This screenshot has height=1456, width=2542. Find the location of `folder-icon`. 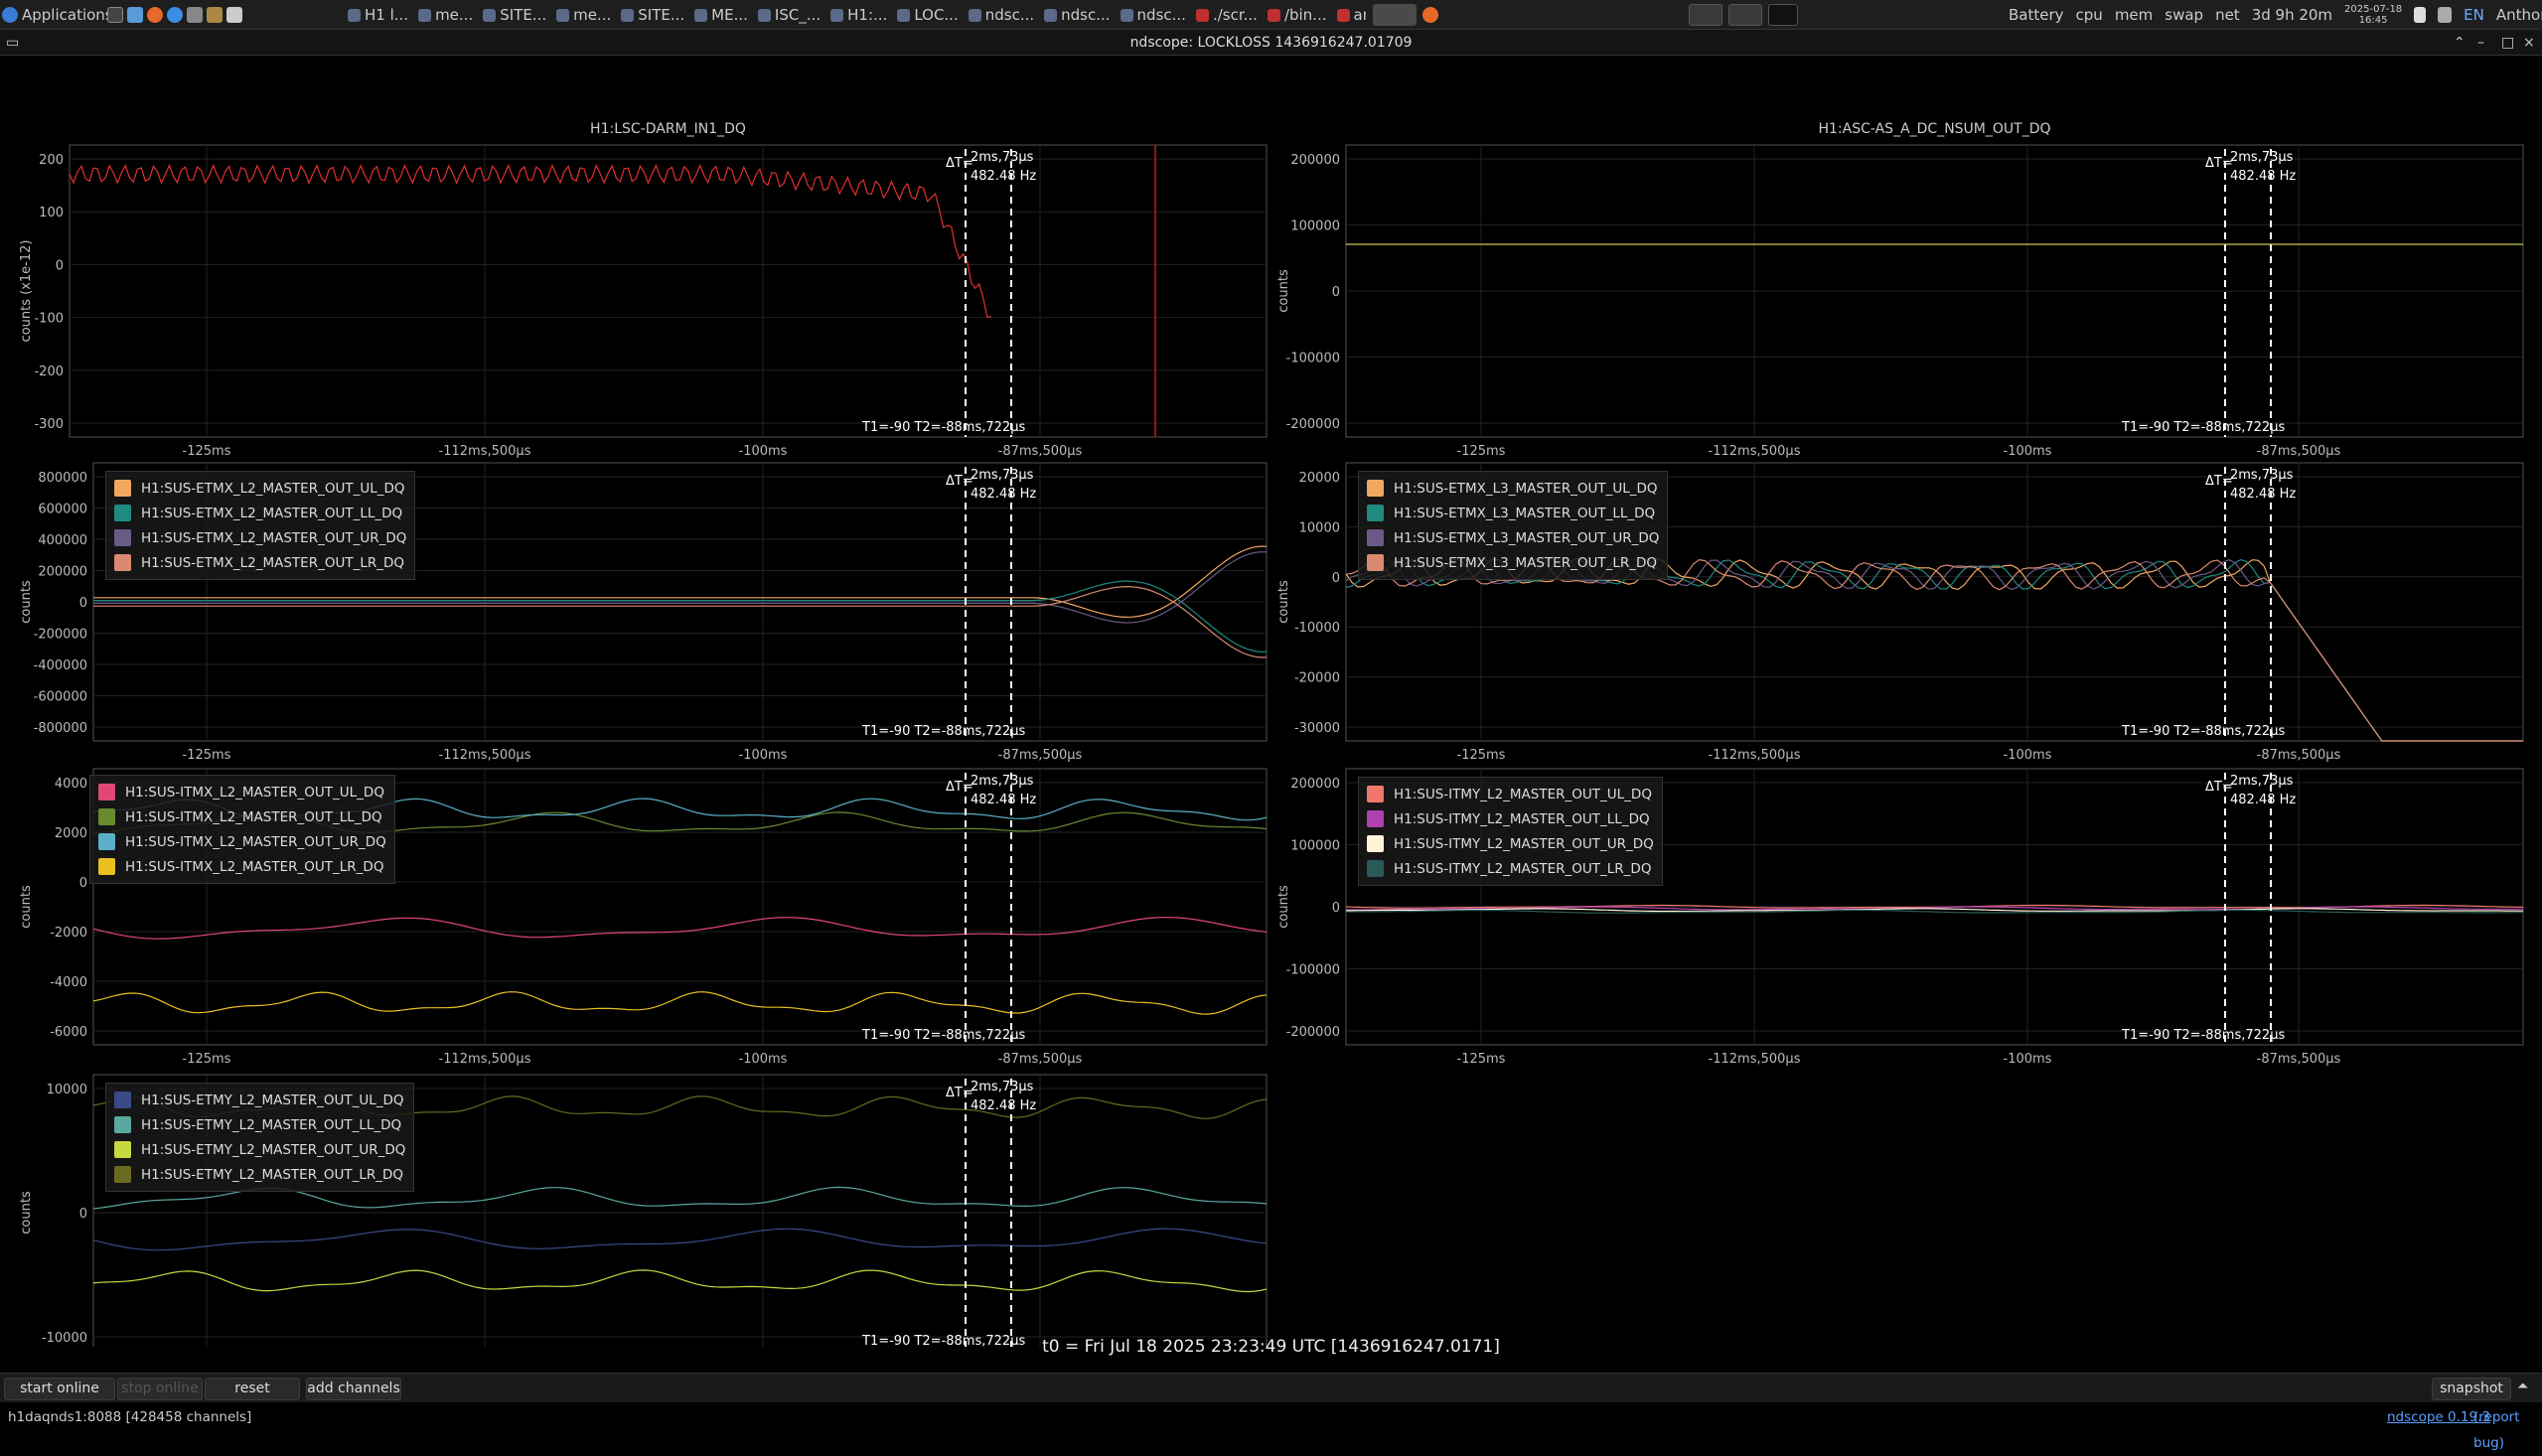

folder-icon is located at coordinates (135, 15).